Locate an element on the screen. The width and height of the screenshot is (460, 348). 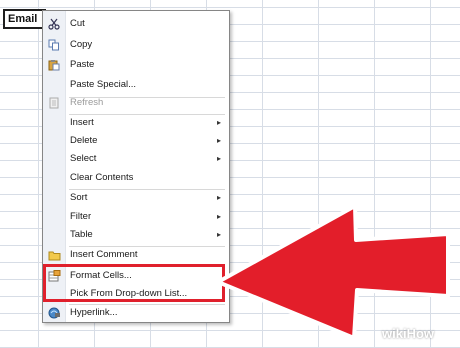
wikihow-watermark: wikiHow is located at coordinates (408, 333).